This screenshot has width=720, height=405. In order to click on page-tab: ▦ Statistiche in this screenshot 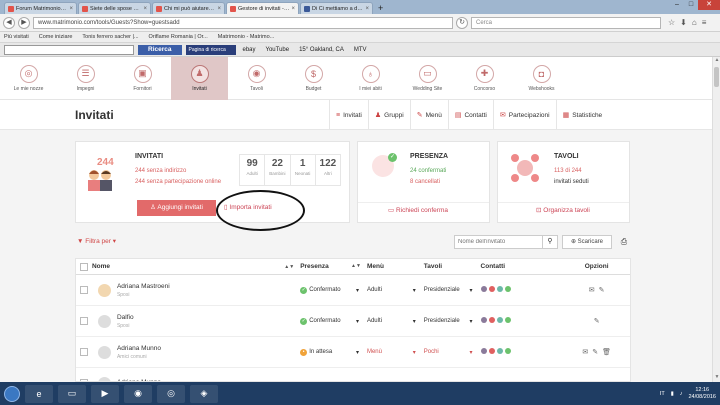, I will do `click(582, 115)`.